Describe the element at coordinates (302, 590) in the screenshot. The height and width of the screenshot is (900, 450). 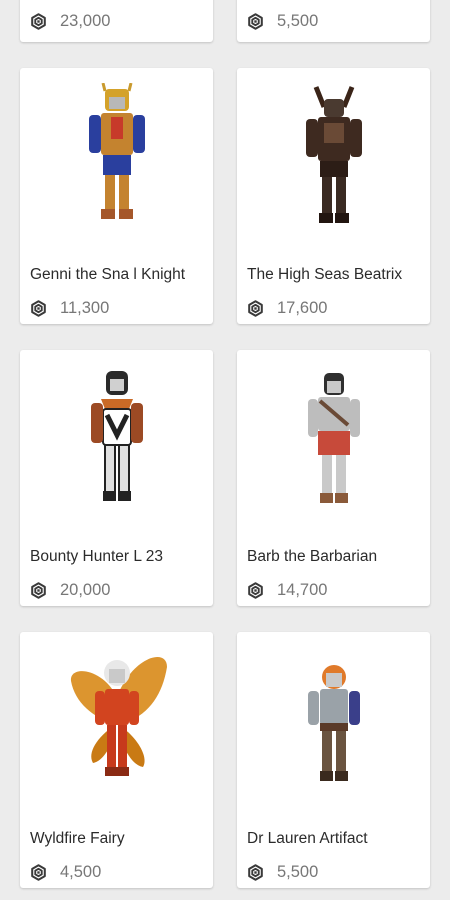
I see `item-price: 14,700` at that location.